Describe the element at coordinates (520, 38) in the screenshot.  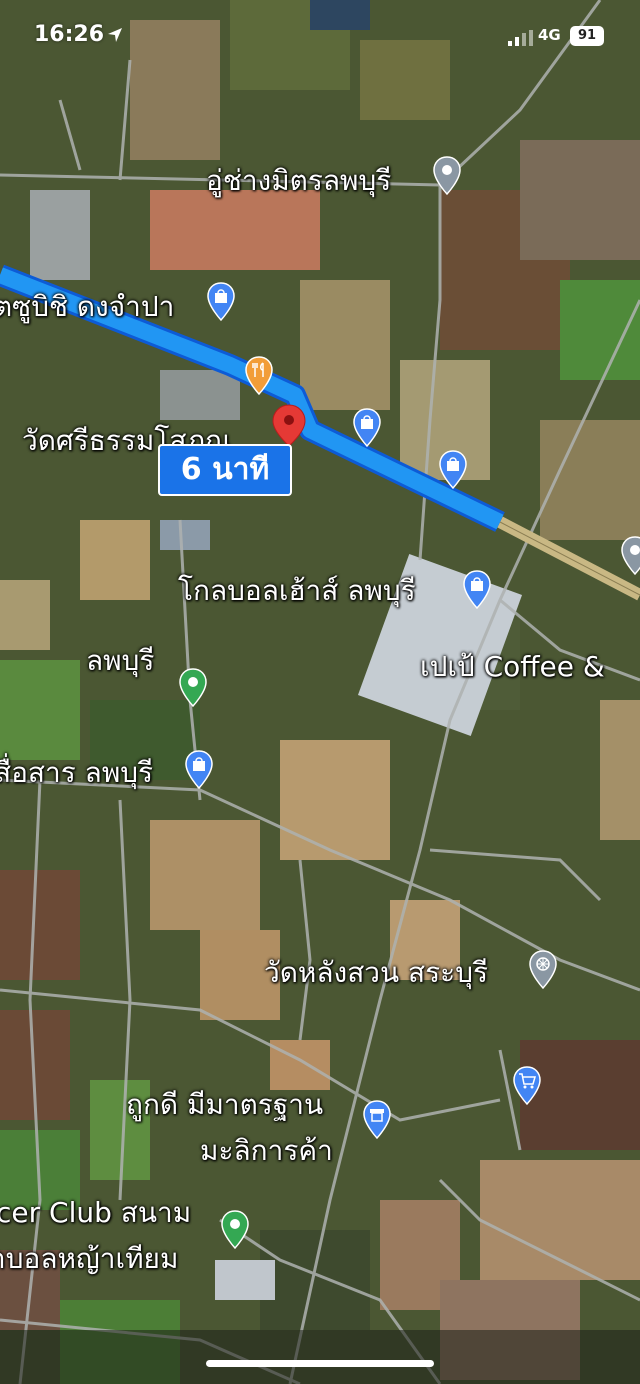
I see `signal-icon` at that location.